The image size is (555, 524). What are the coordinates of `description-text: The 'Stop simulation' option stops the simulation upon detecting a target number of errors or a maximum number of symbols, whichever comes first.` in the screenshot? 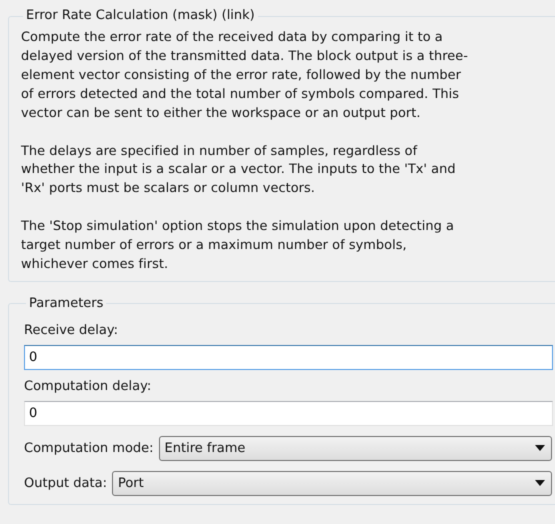 It's located at (238, 246).